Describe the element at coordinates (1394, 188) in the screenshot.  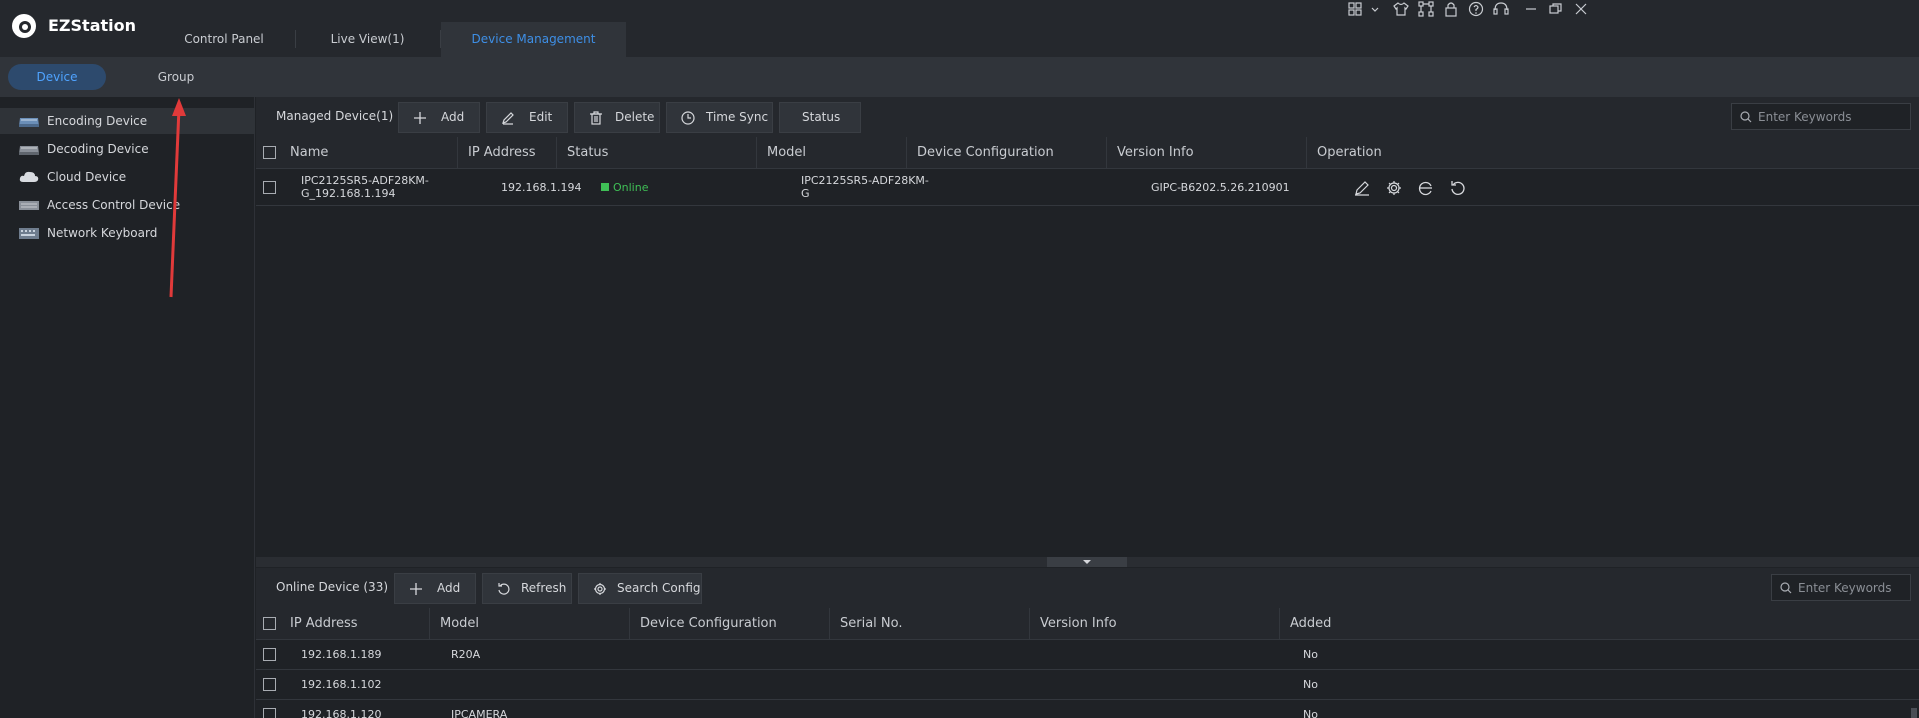
I see `config-gear-icon` at that location.